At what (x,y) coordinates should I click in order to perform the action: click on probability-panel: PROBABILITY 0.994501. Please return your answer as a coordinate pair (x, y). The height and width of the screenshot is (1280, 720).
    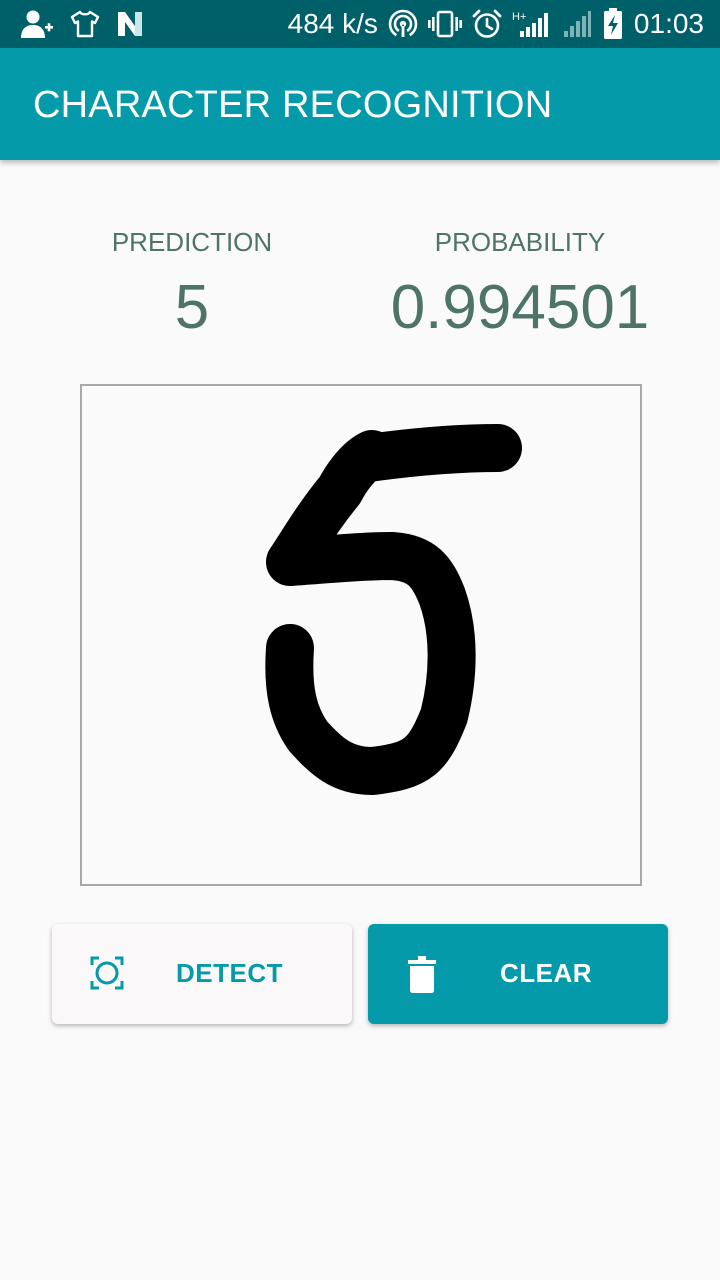
    Looking at the image, I should click on (520, 287).